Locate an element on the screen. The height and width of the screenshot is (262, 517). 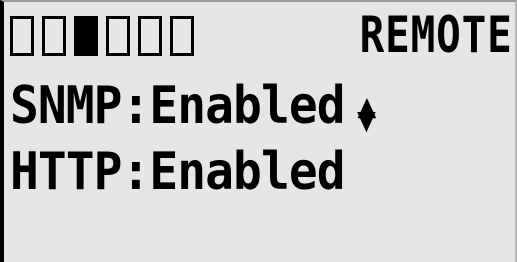
up-down-arrow-icon: ▲▼ is located at coordinates (366, 113).